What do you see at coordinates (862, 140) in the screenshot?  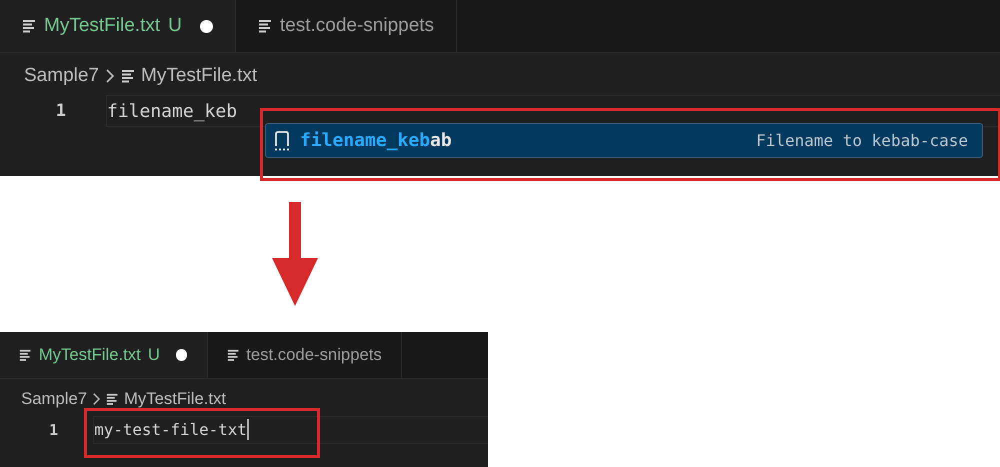 I see `suggestion-detail: Filename to kebab-case` at bounding box center [862, 140].